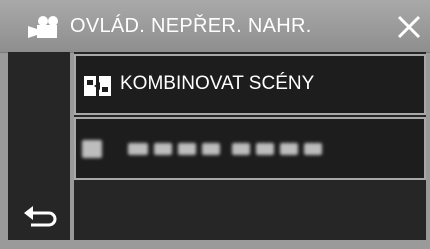  What do you see at coordinates (191, 26) in the screenshot?
I see `page-title: OVLÁD. NEPŘER. NAHR.` at bounding box center [191, 26].